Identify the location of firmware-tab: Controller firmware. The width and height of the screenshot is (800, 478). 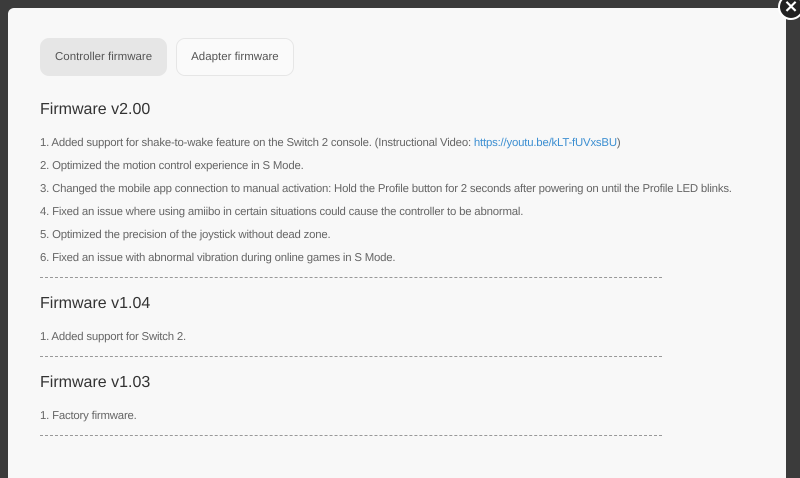
(104, 57).